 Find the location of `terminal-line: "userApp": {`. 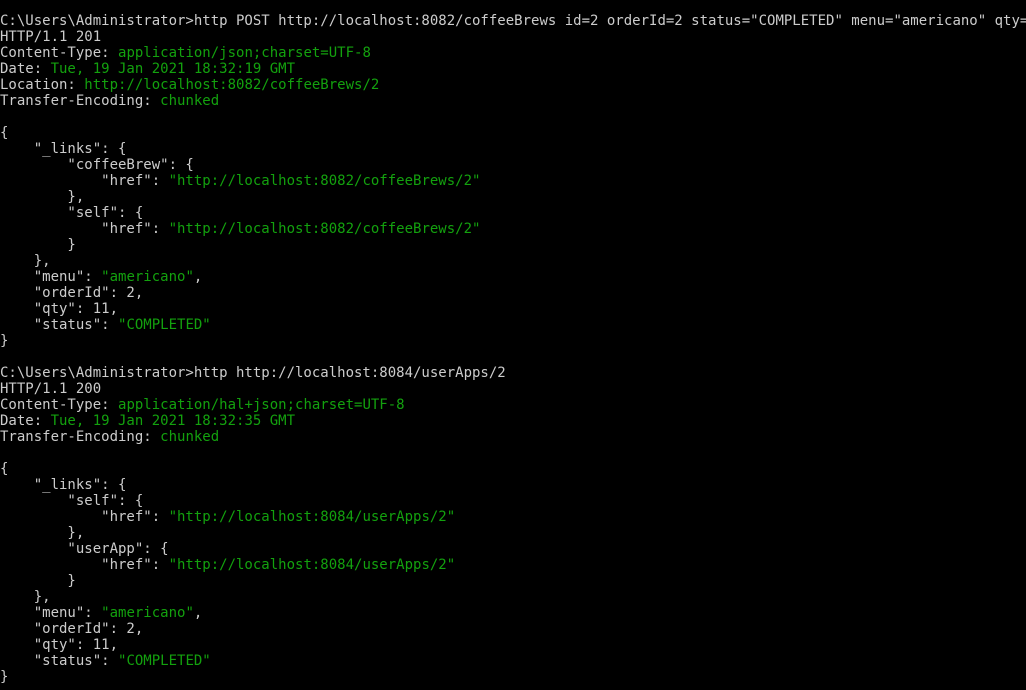

terminal-line: "userApp": { is located at coordinates (513, 549).